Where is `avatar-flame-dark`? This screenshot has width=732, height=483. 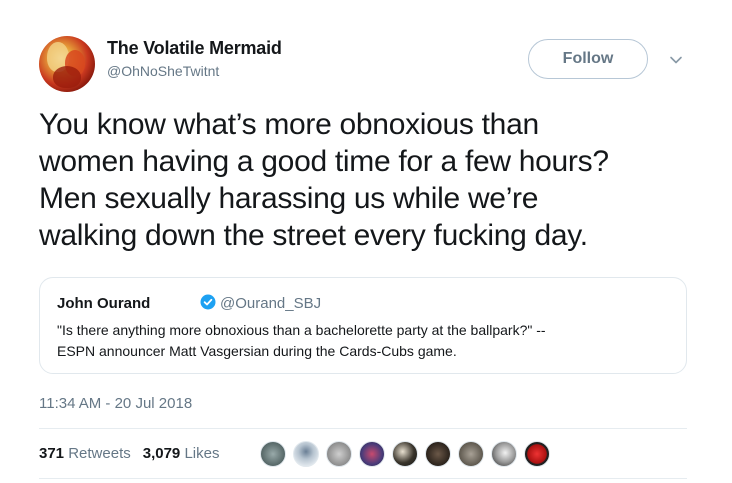
avatar-flame-dark is located at coordinates (67, 77).